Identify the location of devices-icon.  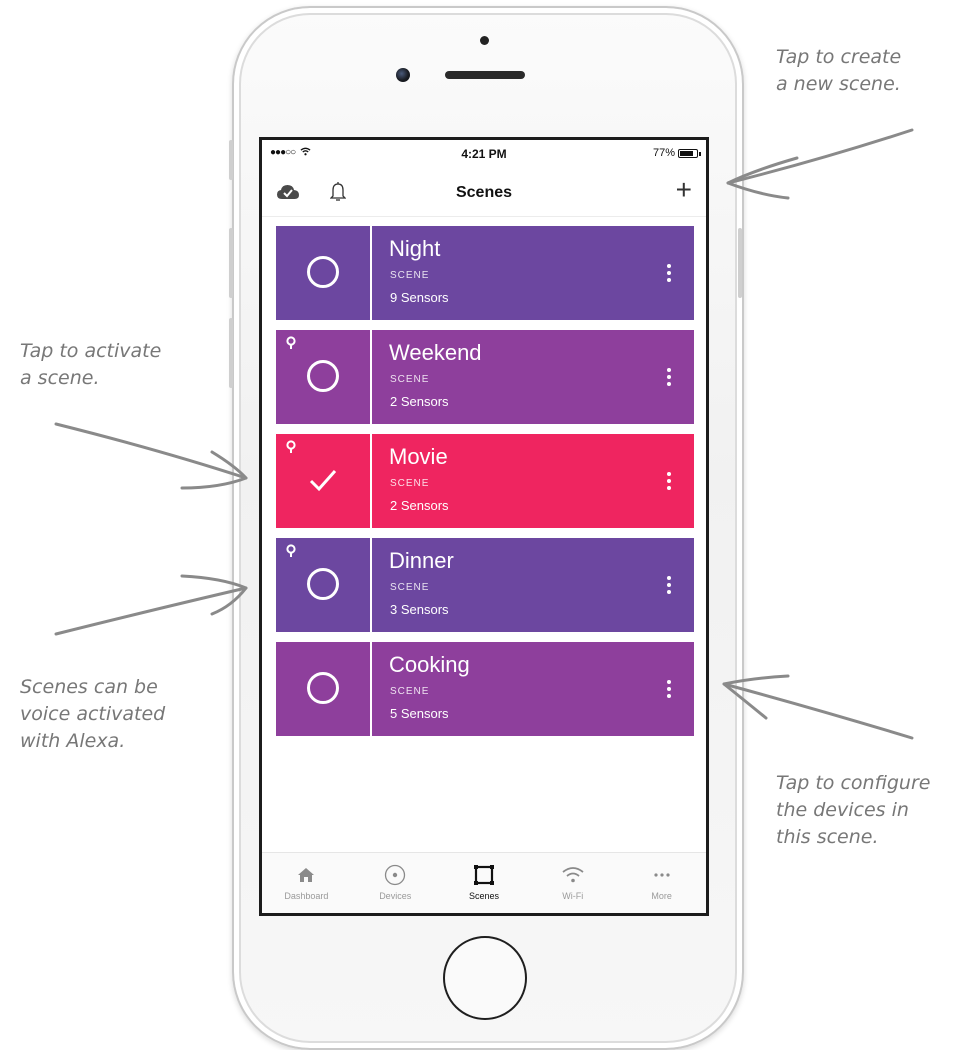
(395, 875).